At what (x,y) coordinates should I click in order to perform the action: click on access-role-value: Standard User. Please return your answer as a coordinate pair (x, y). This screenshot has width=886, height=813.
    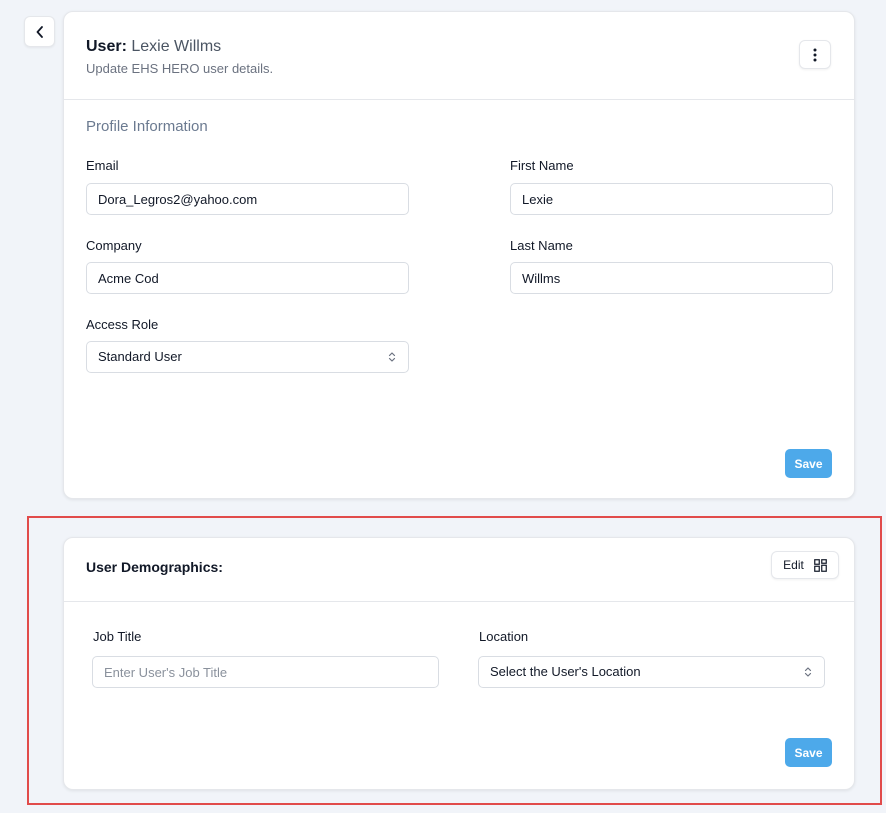
    Looking at the image, I should click on (140, 356).